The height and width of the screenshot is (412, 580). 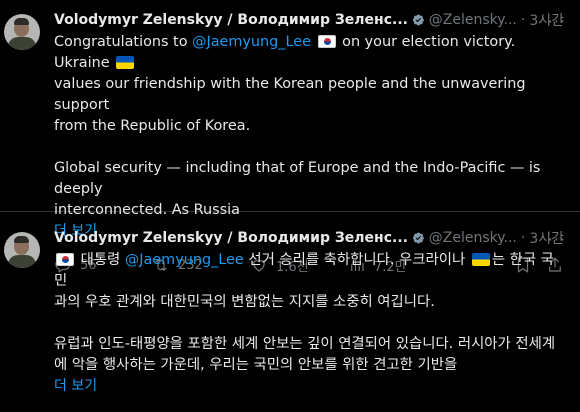 I want to click on text-segment: 에 악을 행사하는 가운데, 우리는 국민의 안보를 위한 견고한 기반을, so click(x=256, y=365).